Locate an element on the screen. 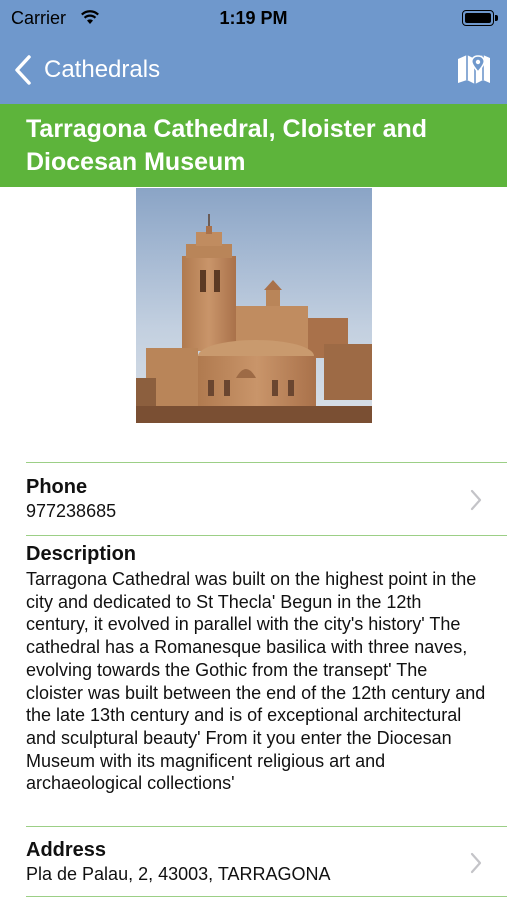  status-bar: Carrier 1:19 PM is located at coordinates (253, 18).